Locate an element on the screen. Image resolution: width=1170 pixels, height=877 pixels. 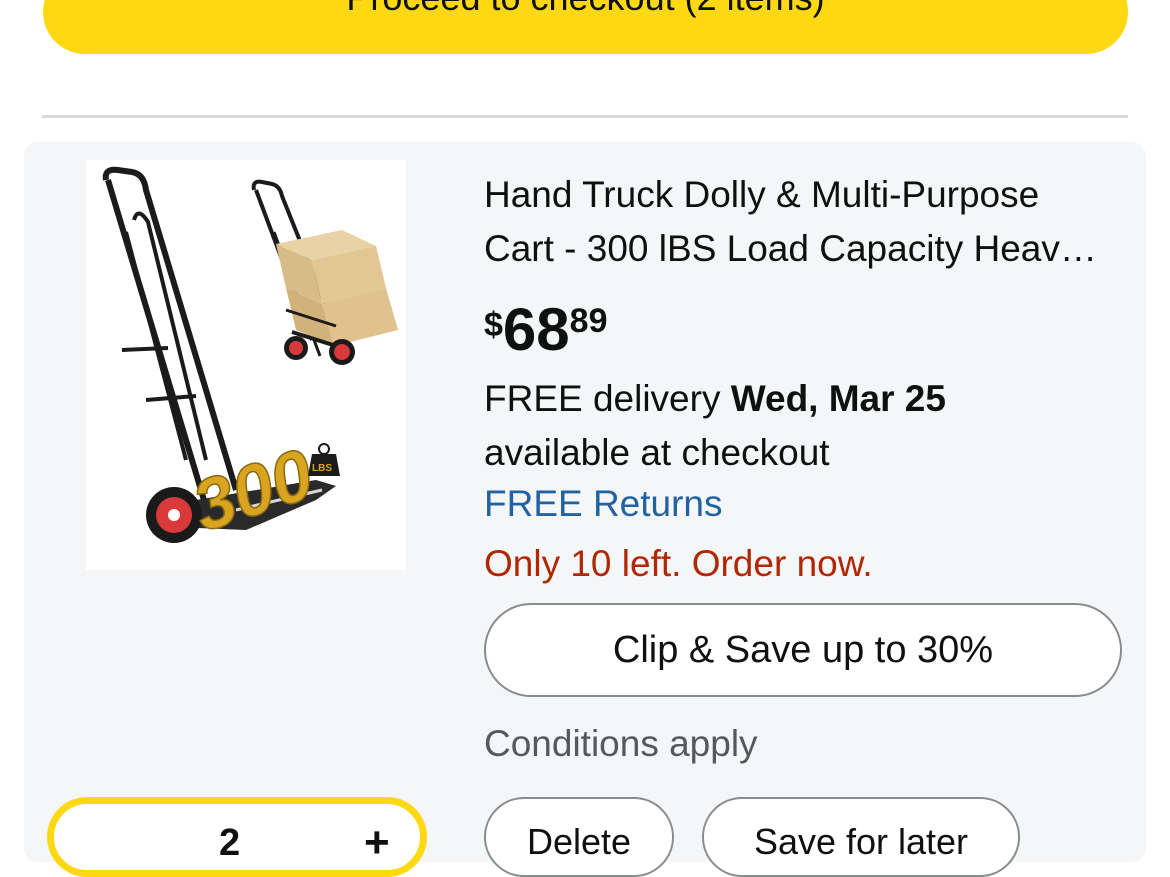
product-title-line2: Cart - 300 lBS Load Capacity Heavy Duty is located at coordinates (799, 248).